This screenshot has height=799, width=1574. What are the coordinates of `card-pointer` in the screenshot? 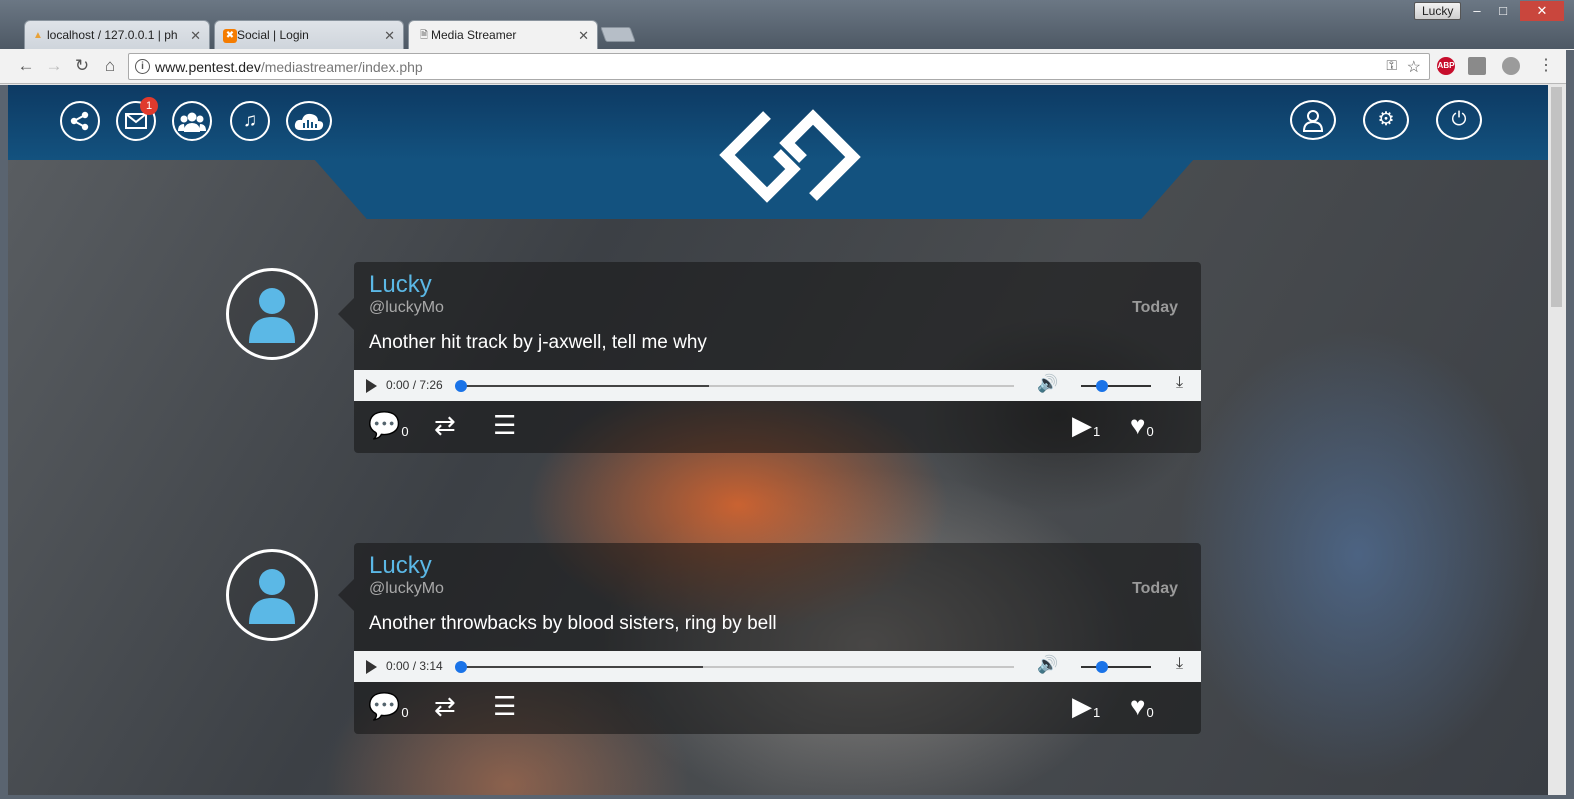 It's located at (346, 595).